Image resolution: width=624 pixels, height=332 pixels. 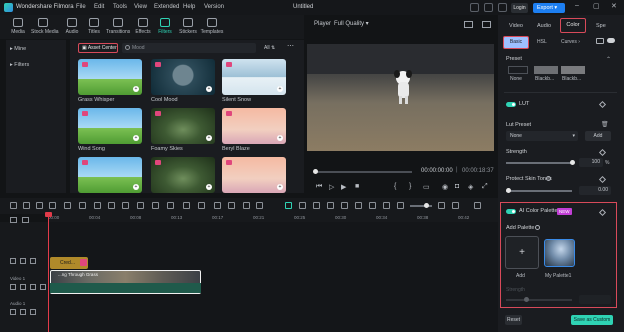 I want to click on minimize-icon: –, so click(x=577, y=5).